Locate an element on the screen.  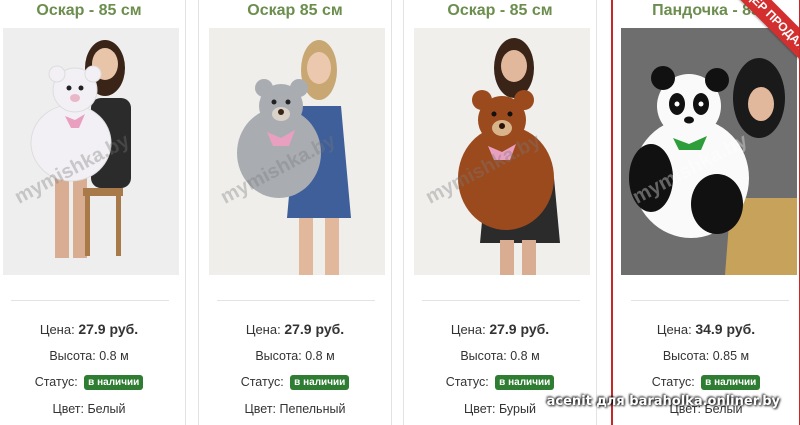
color-row: Цвет: Пепельный is located at coordinates (295, 409).